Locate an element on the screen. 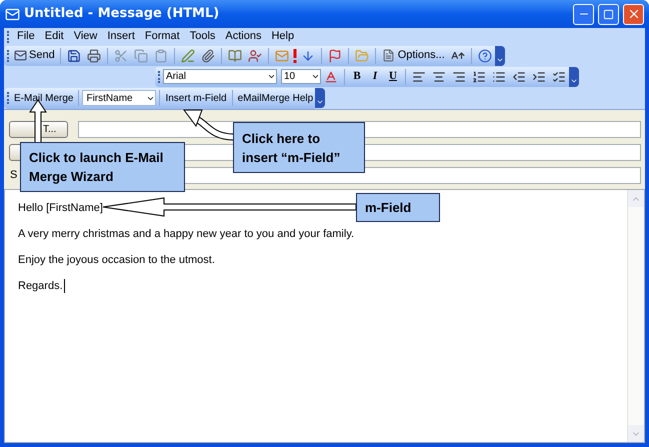 The image size is (649, 447). callout-tooltip: Click to launch E-Mail Merge Wizard is located at coordinates (102, 167).